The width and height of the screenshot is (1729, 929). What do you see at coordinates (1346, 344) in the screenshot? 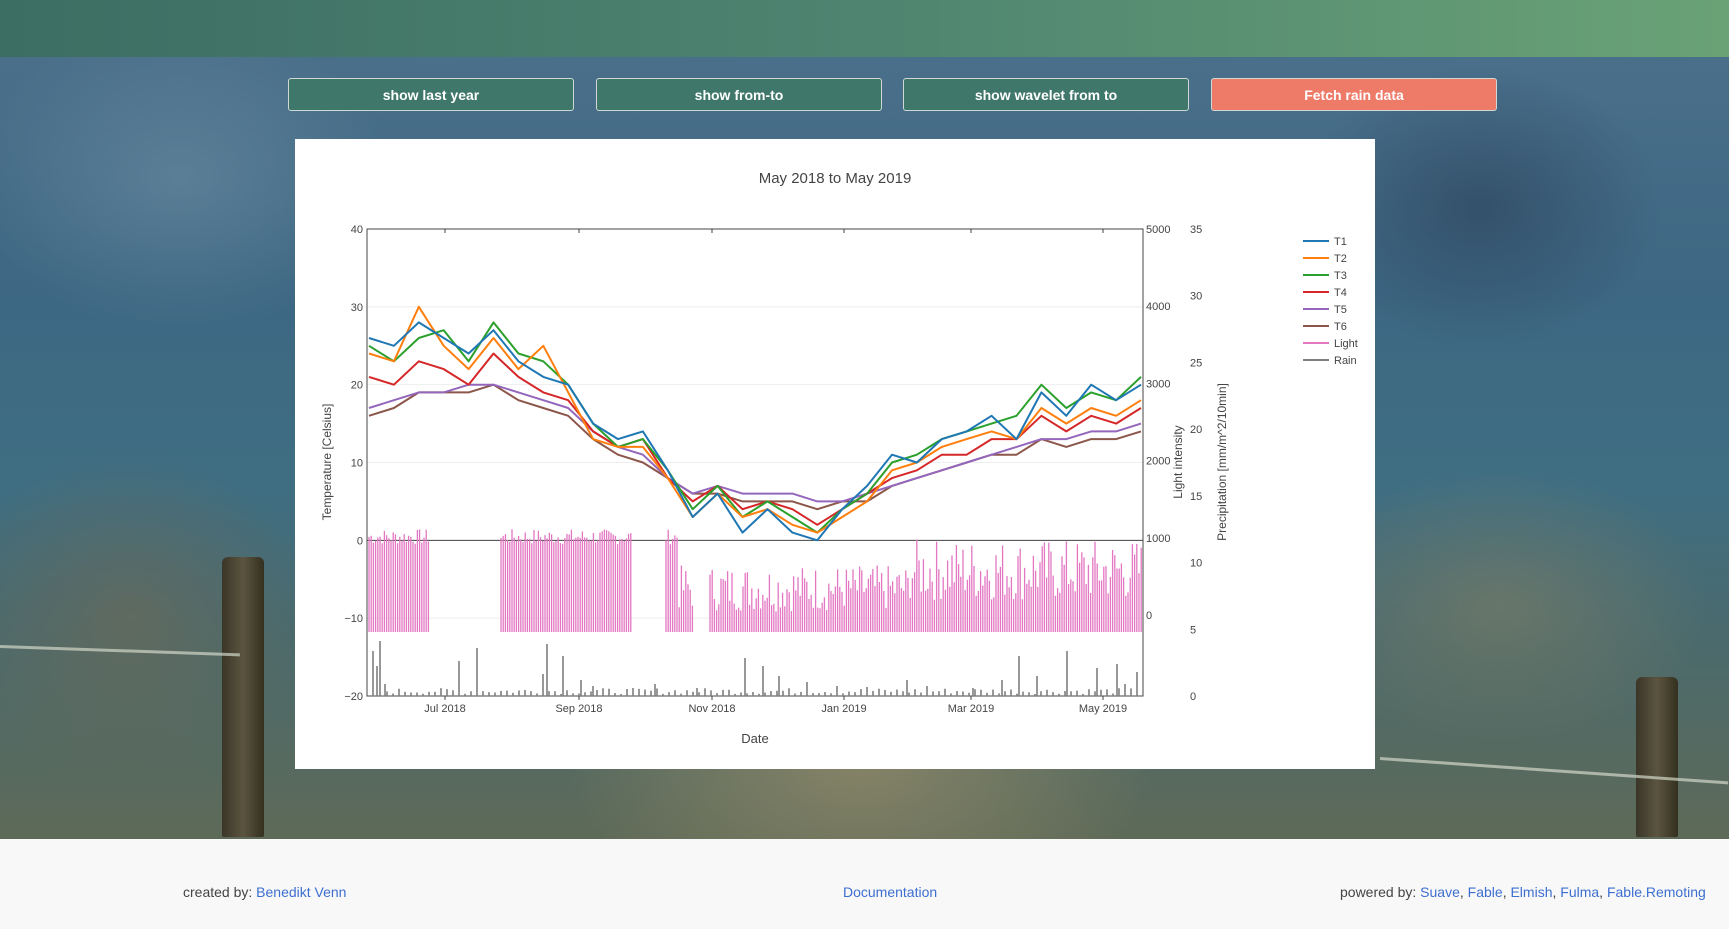
I see `legend-item-light: Light` at bounding box center [1346, 344].